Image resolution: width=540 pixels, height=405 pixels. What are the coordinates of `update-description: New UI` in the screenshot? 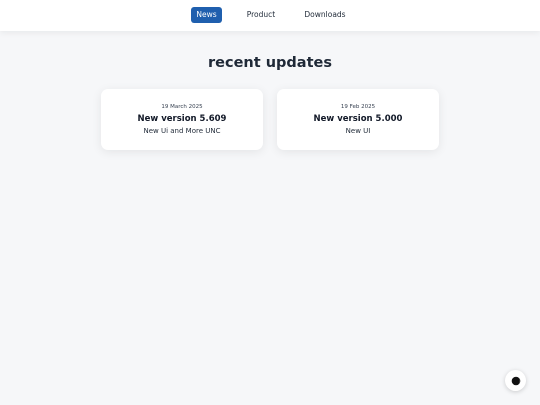 It's located at (358, 131).